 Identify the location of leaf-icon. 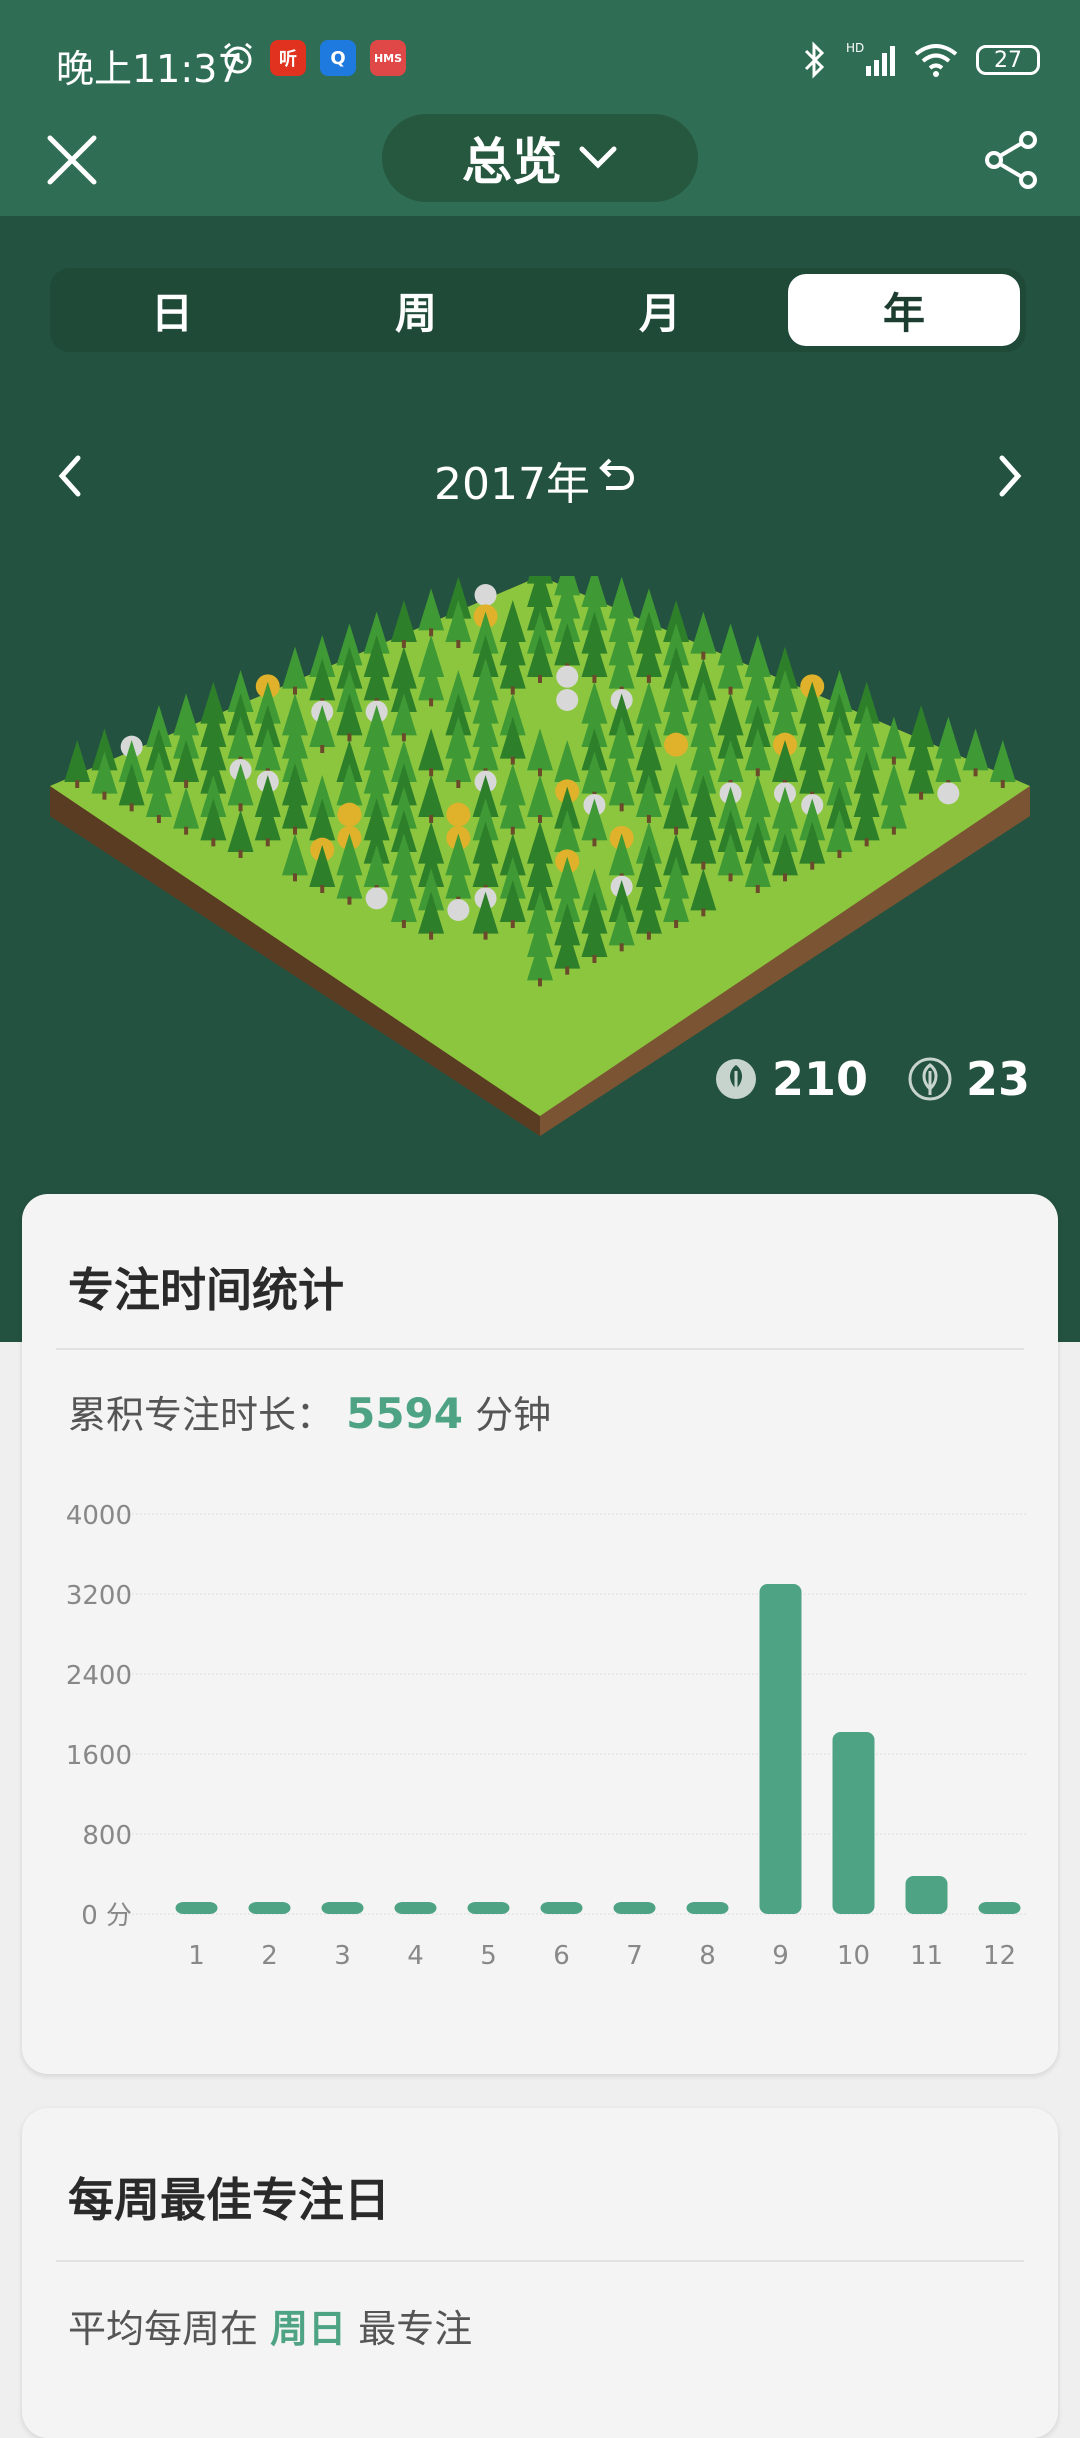
(735, 1079).